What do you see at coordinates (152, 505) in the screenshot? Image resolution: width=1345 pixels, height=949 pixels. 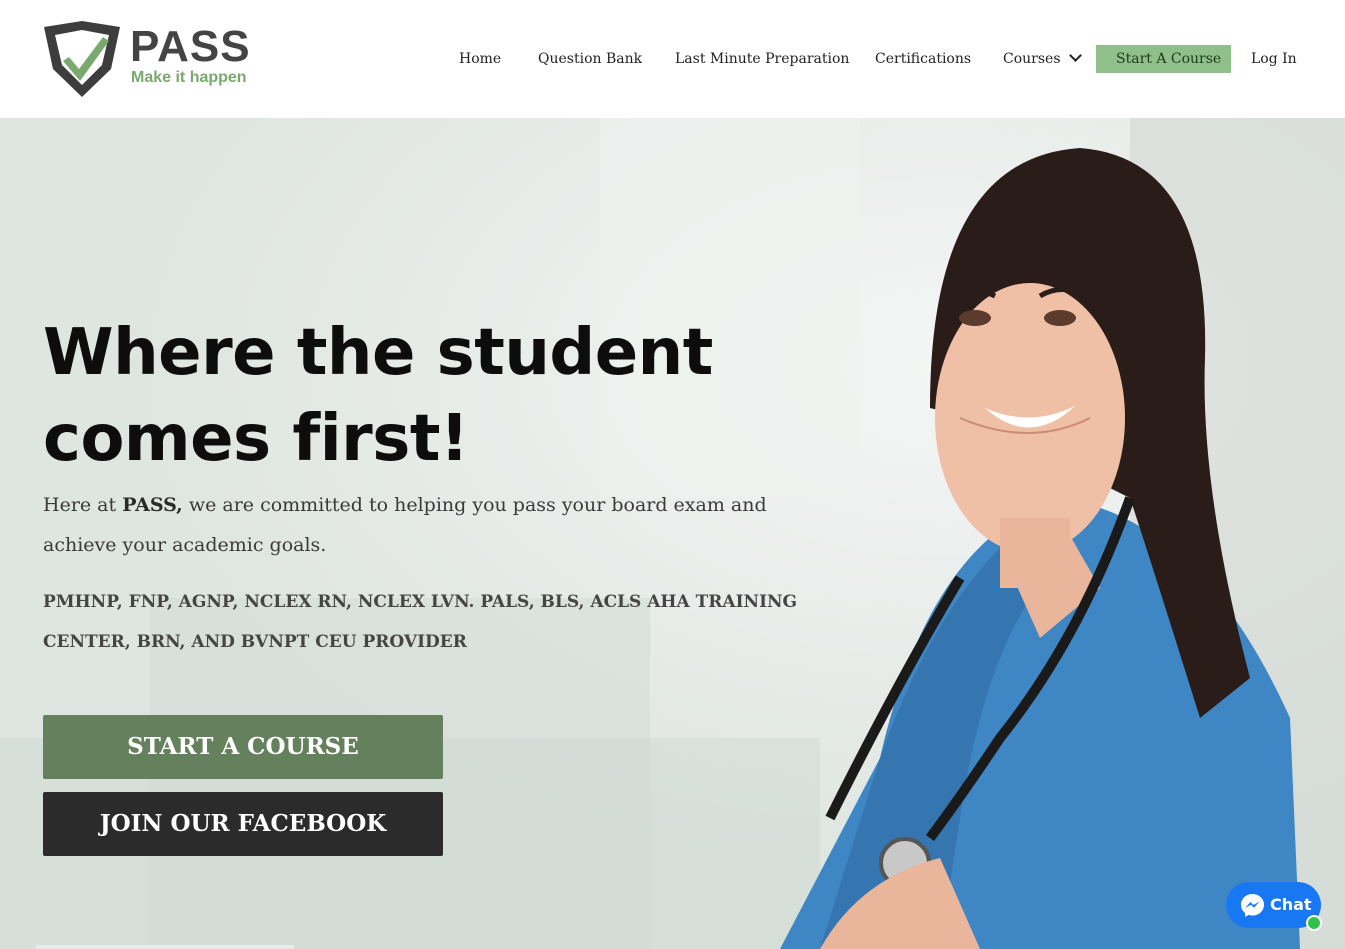 I see `hero-desc-brand: PASS,` at bounding box center [152, 505].